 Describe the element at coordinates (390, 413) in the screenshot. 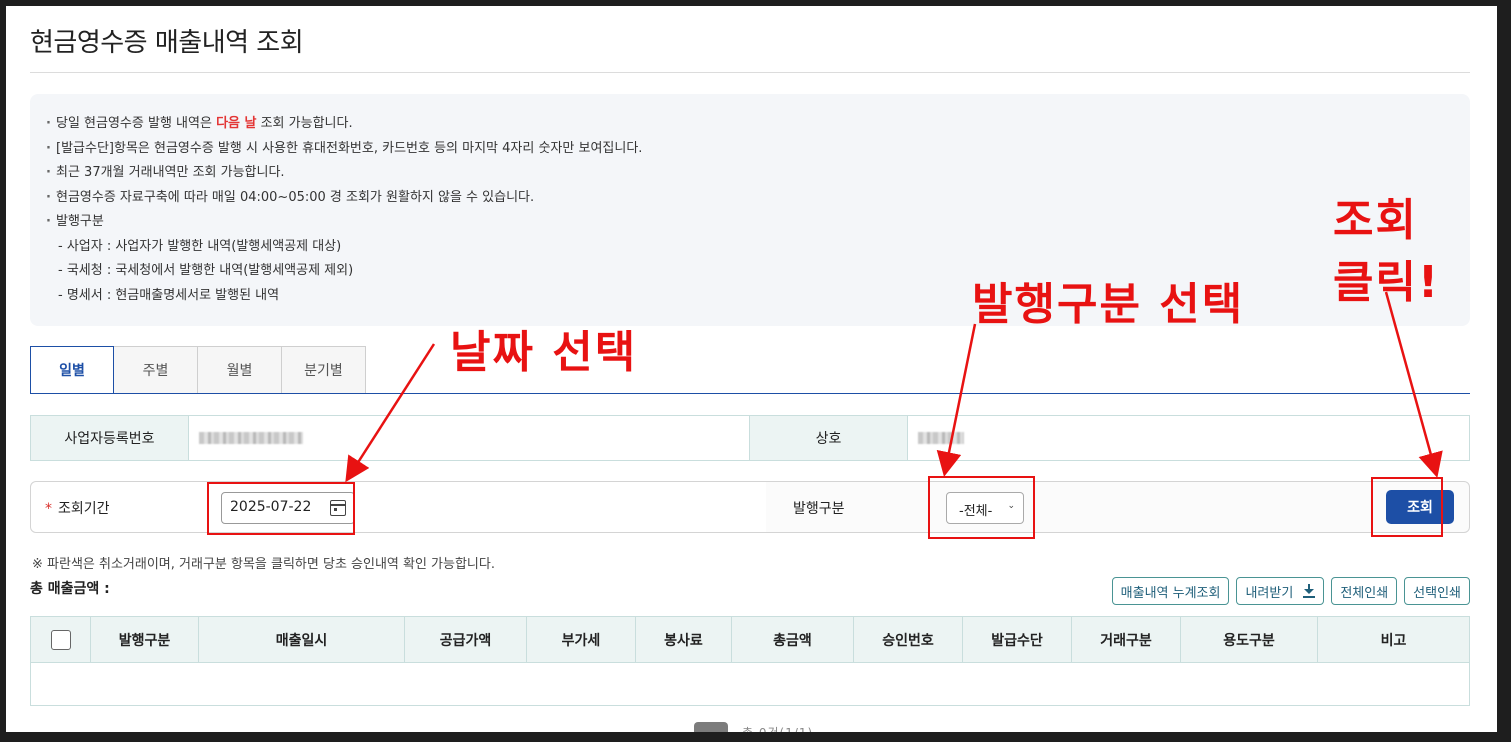

I see `arrow-date` at that location.